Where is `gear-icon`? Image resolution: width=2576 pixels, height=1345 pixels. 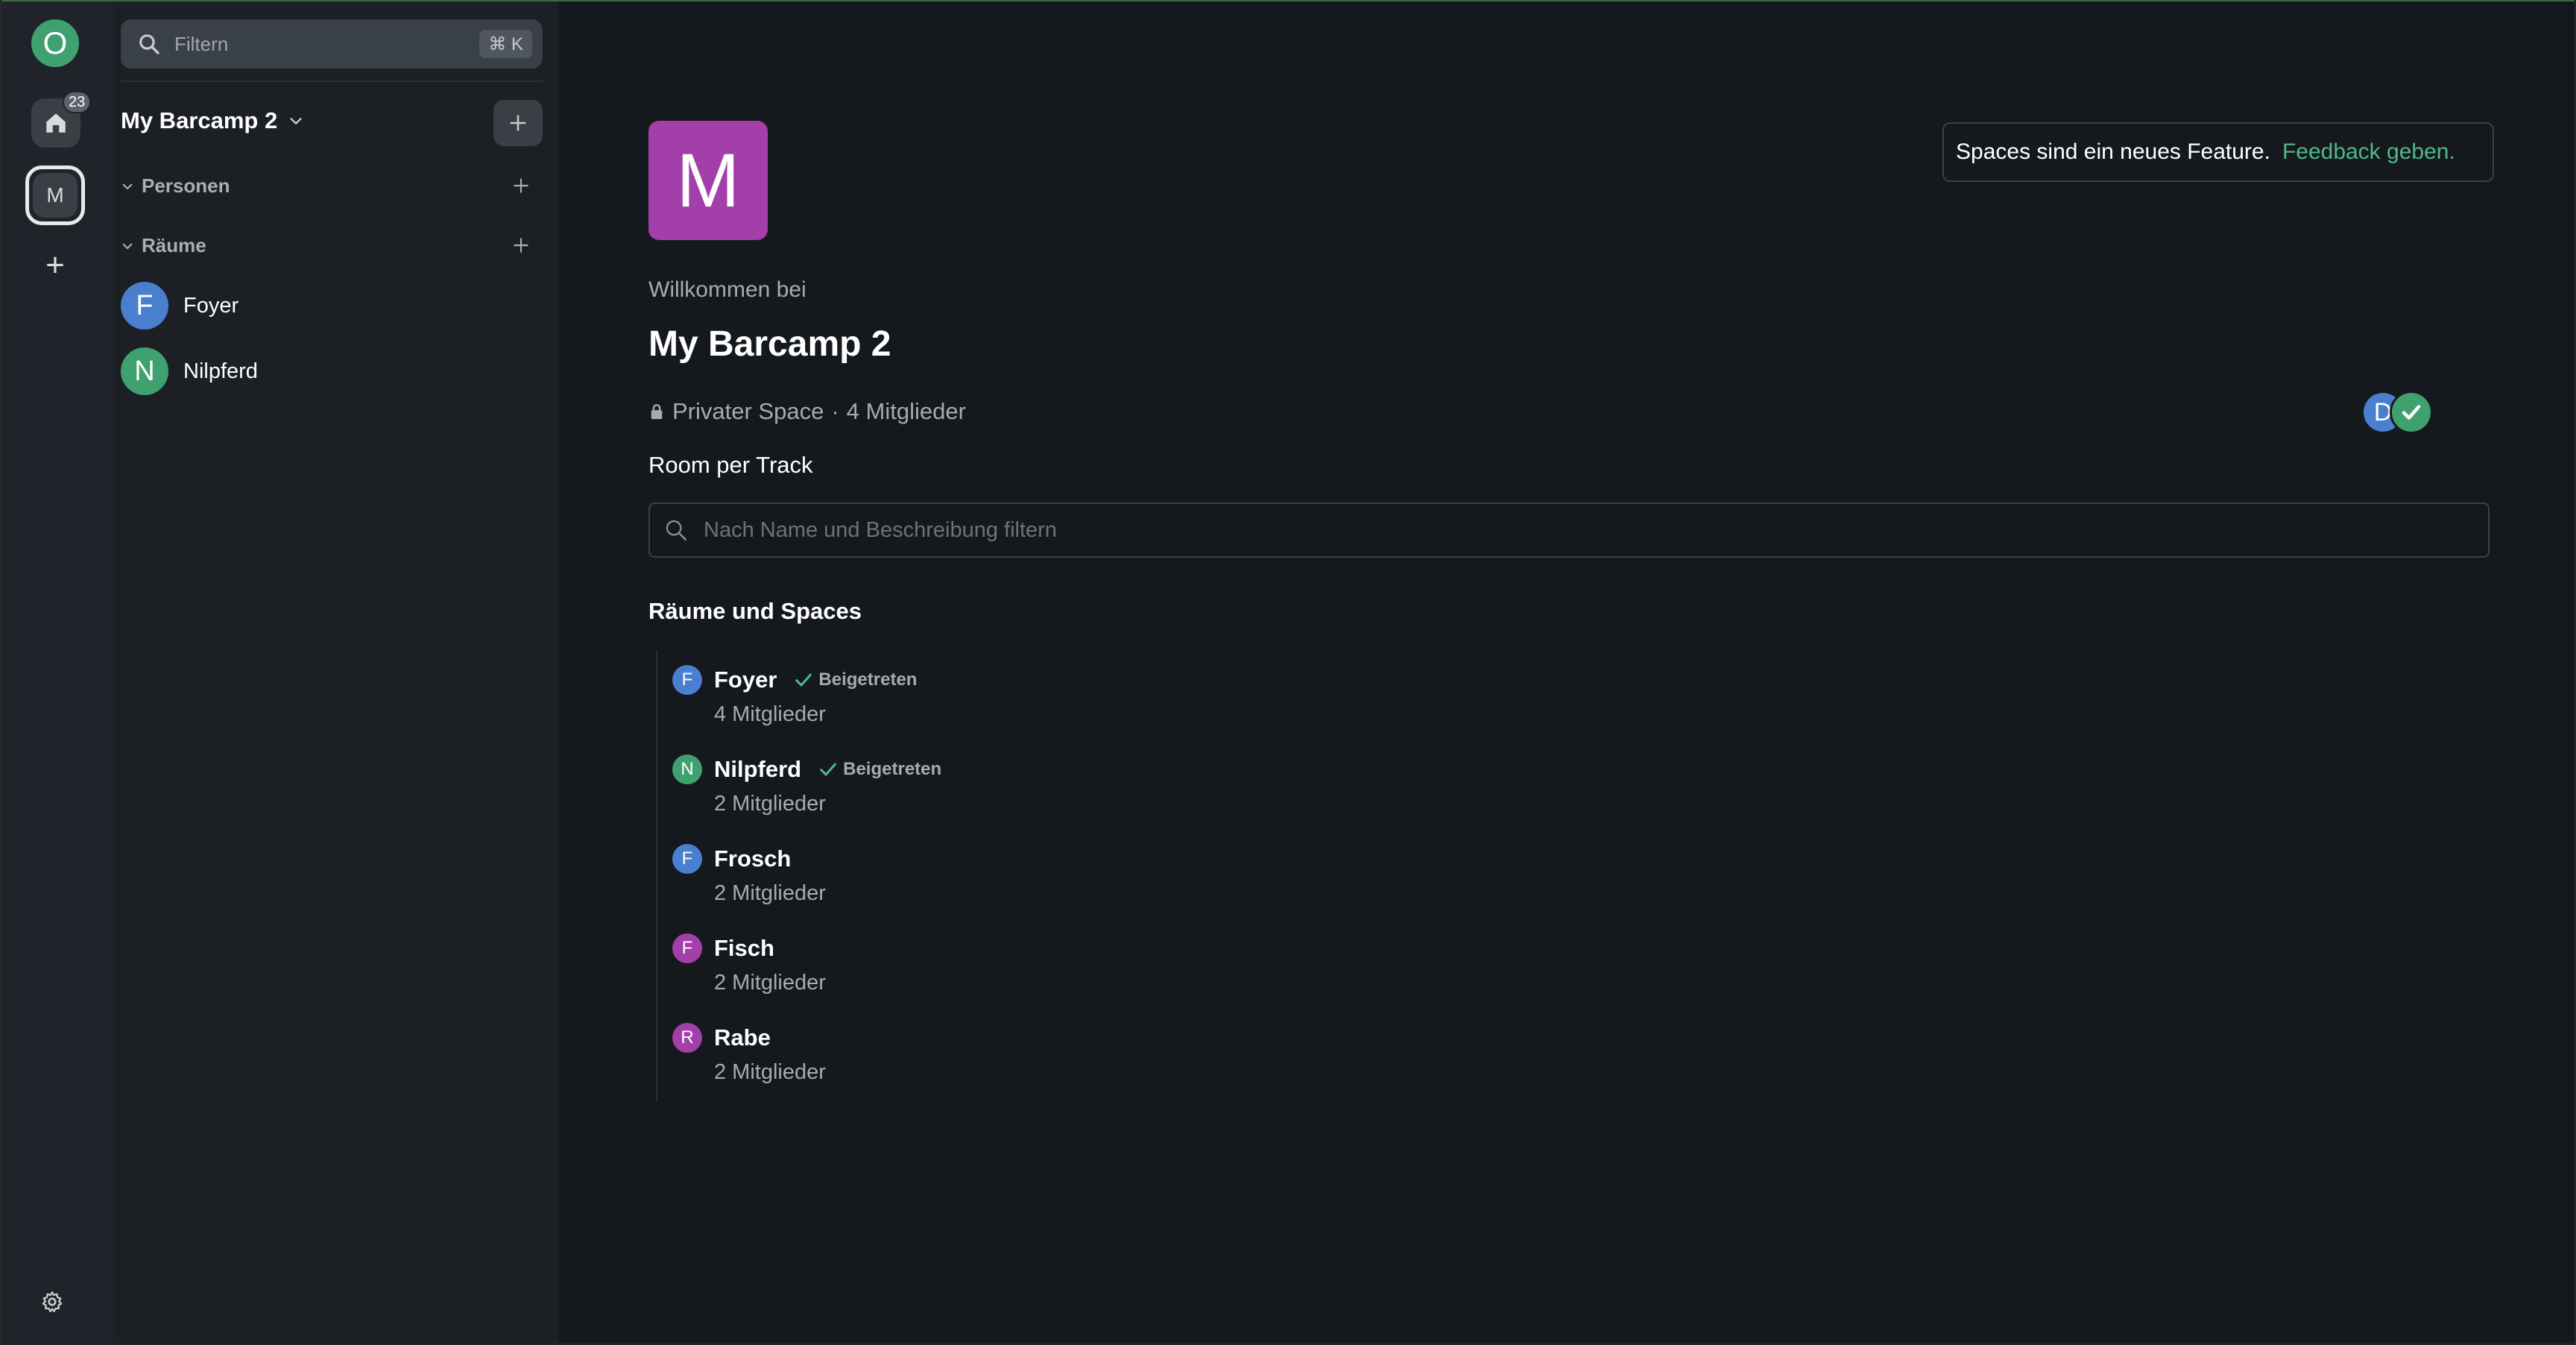 gear-icon is located at coordinates (52, 1301).